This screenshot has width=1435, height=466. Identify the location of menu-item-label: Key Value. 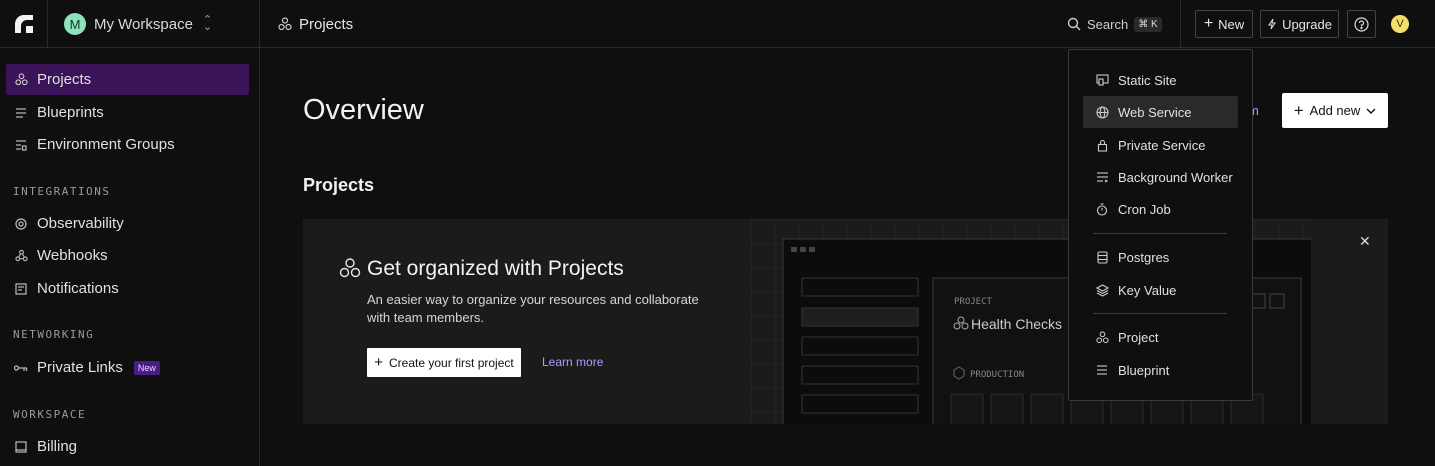
(1147, 290).